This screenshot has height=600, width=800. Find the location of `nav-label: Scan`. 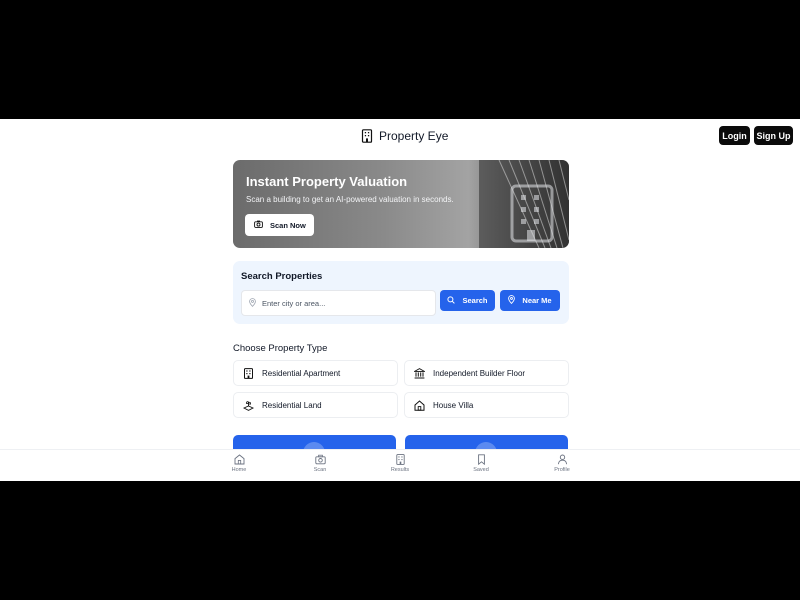

nav-label: Scan is located at coordinates (320, 470).